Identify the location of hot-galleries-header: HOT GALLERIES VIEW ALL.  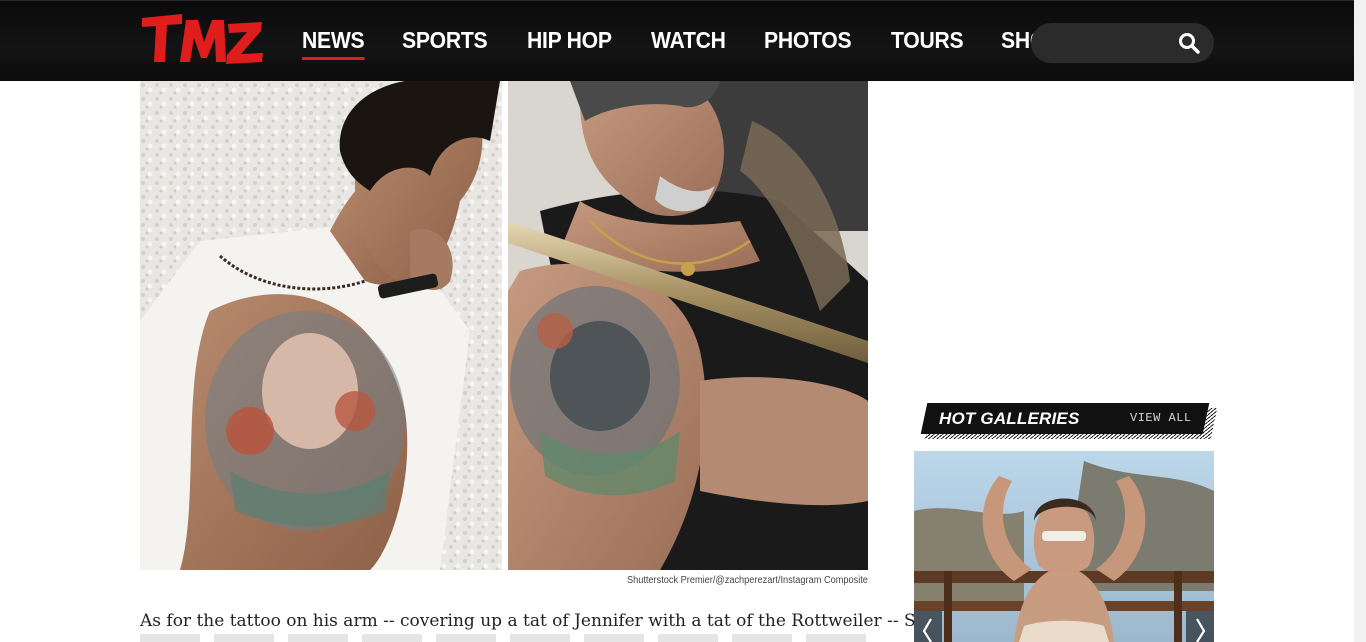
(1069, 421).